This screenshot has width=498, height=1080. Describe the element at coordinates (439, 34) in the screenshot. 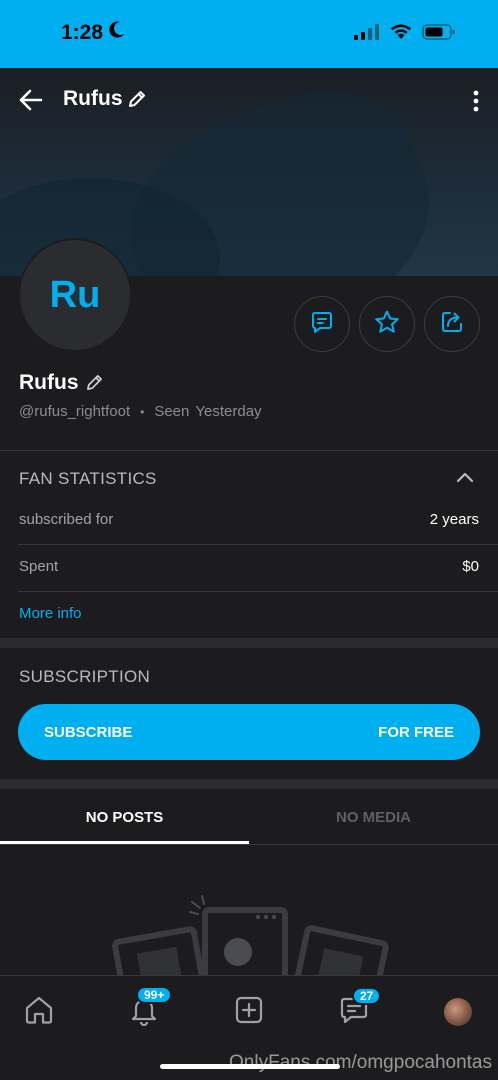

I see `battery-icon` at that location.